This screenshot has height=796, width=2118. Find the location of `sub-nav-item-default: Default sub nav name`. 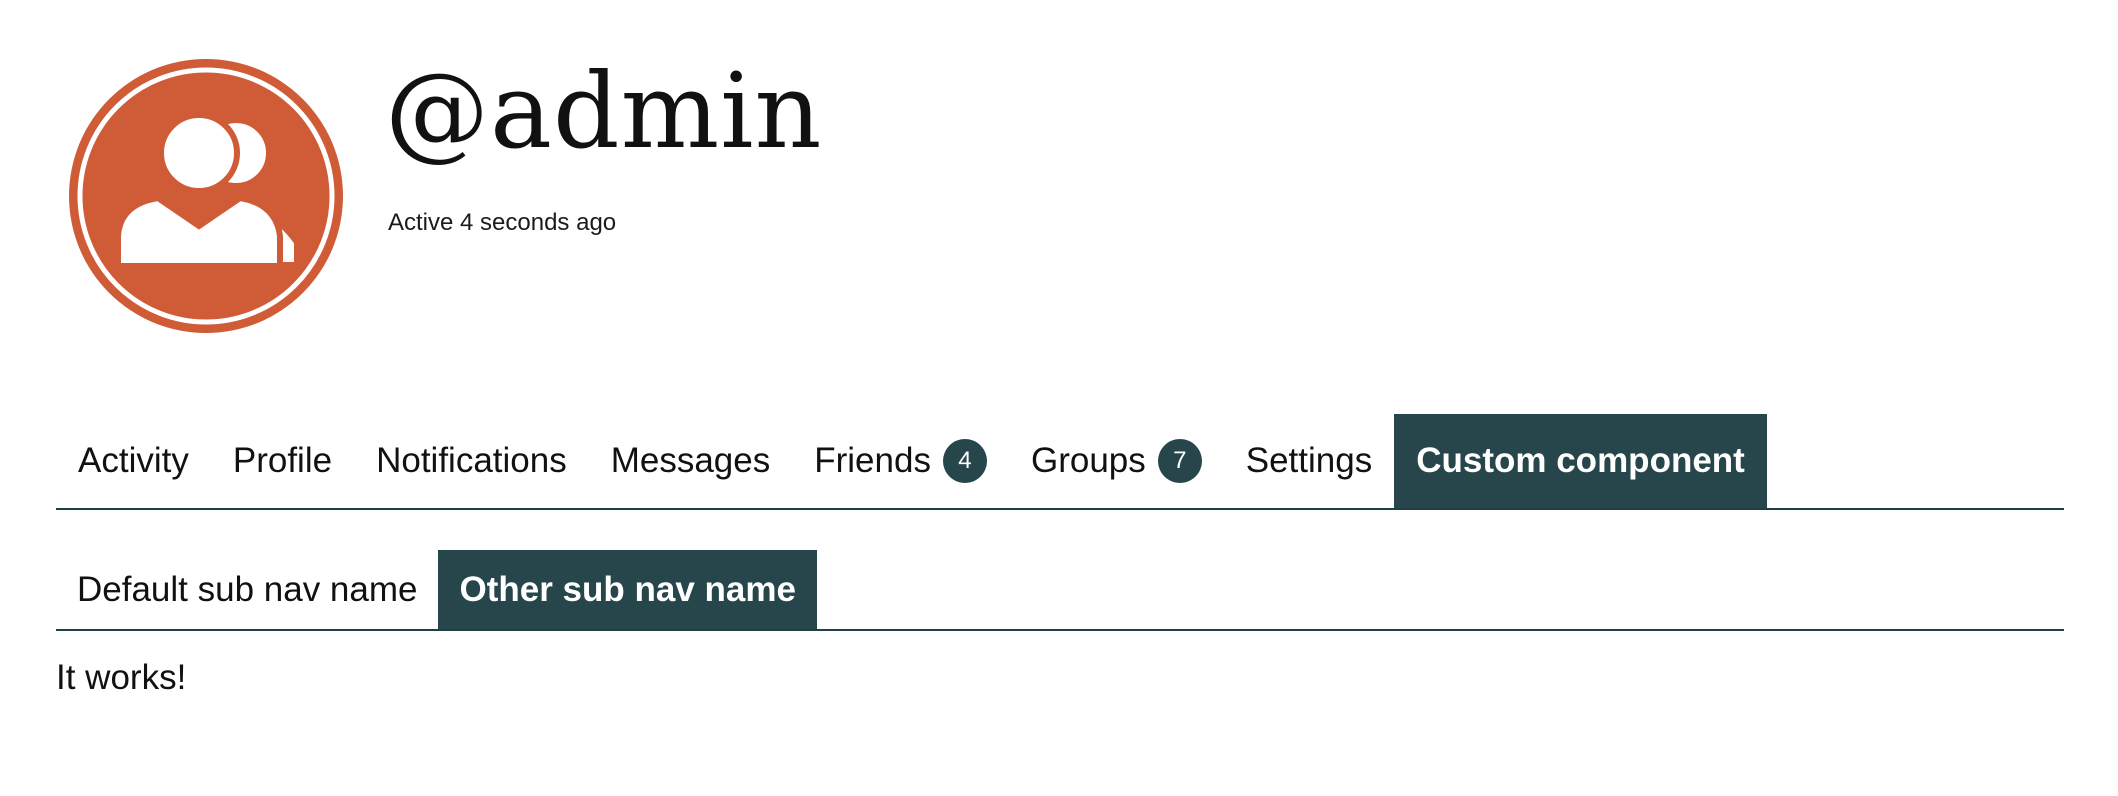

sub-nav-item-default: Default sub nav name is located at coordinates (247, 589).